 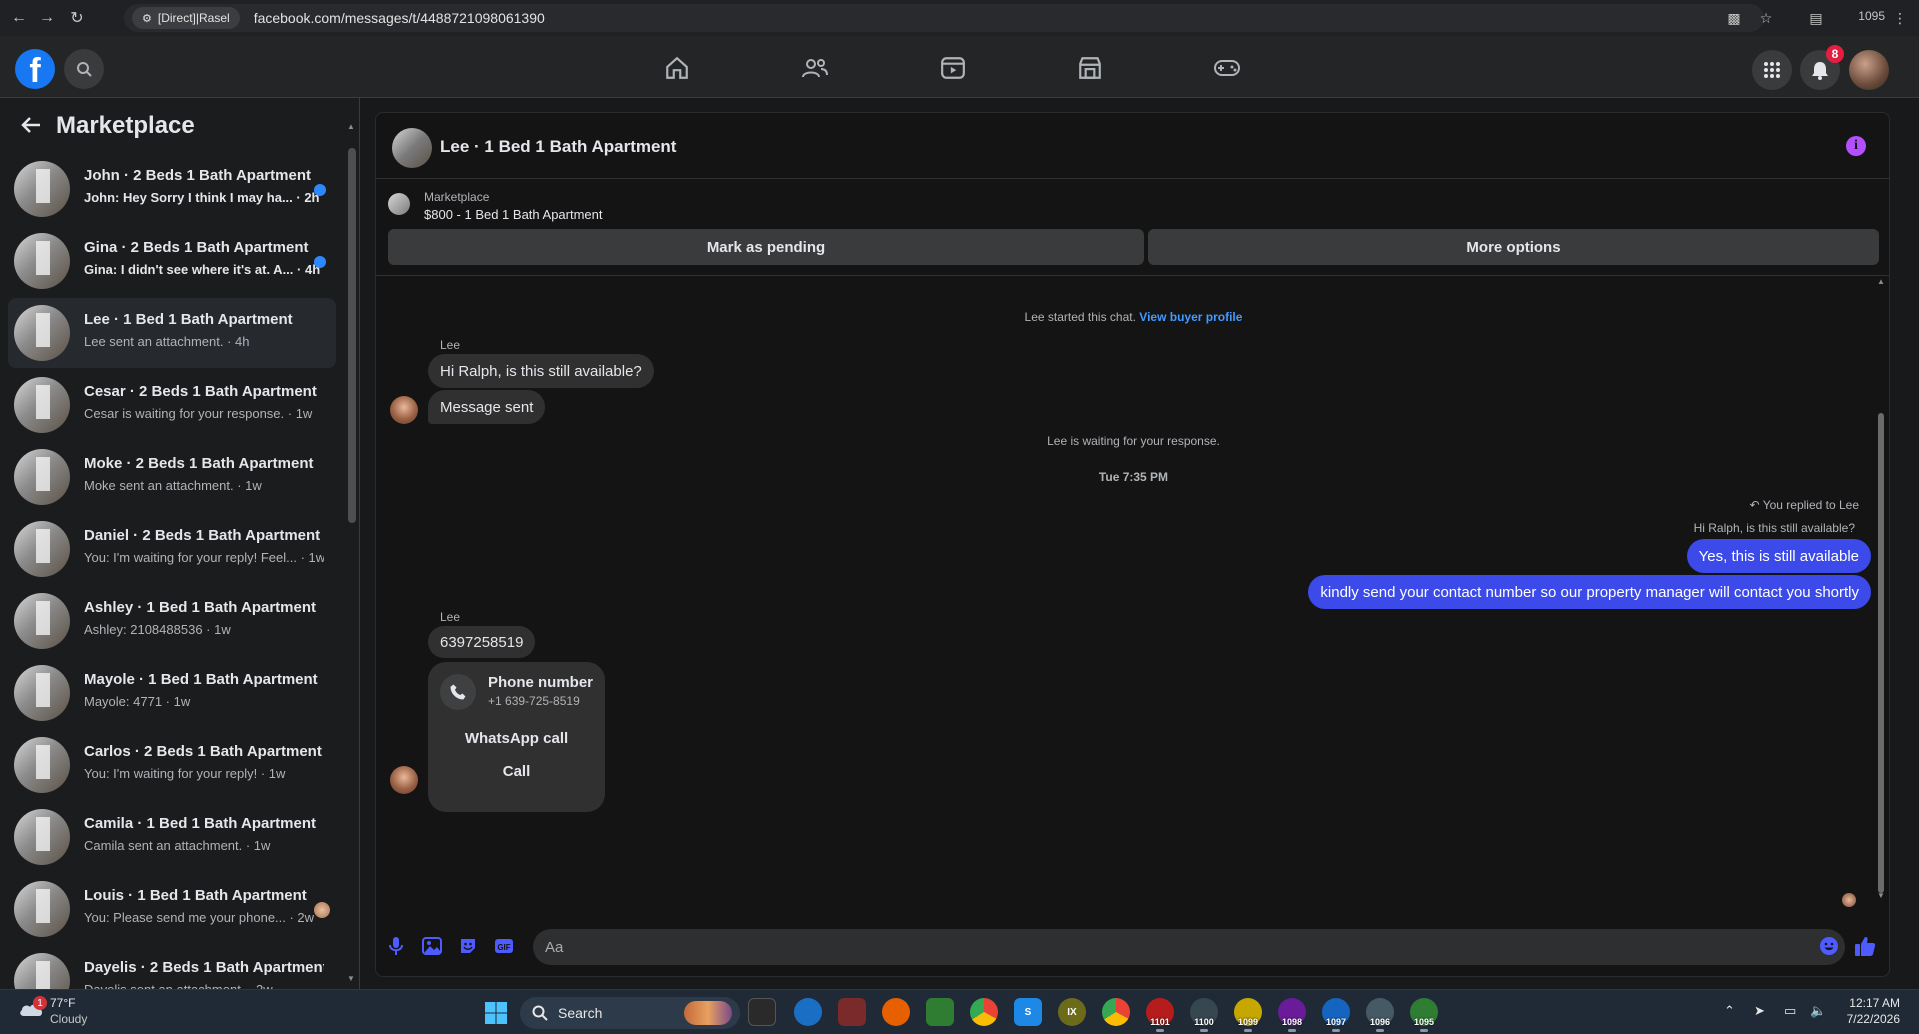 What do you see at coordinates (496, 1013) in the screenshot?
I see `windows-start-icon` at bounding box center [496, 1013].